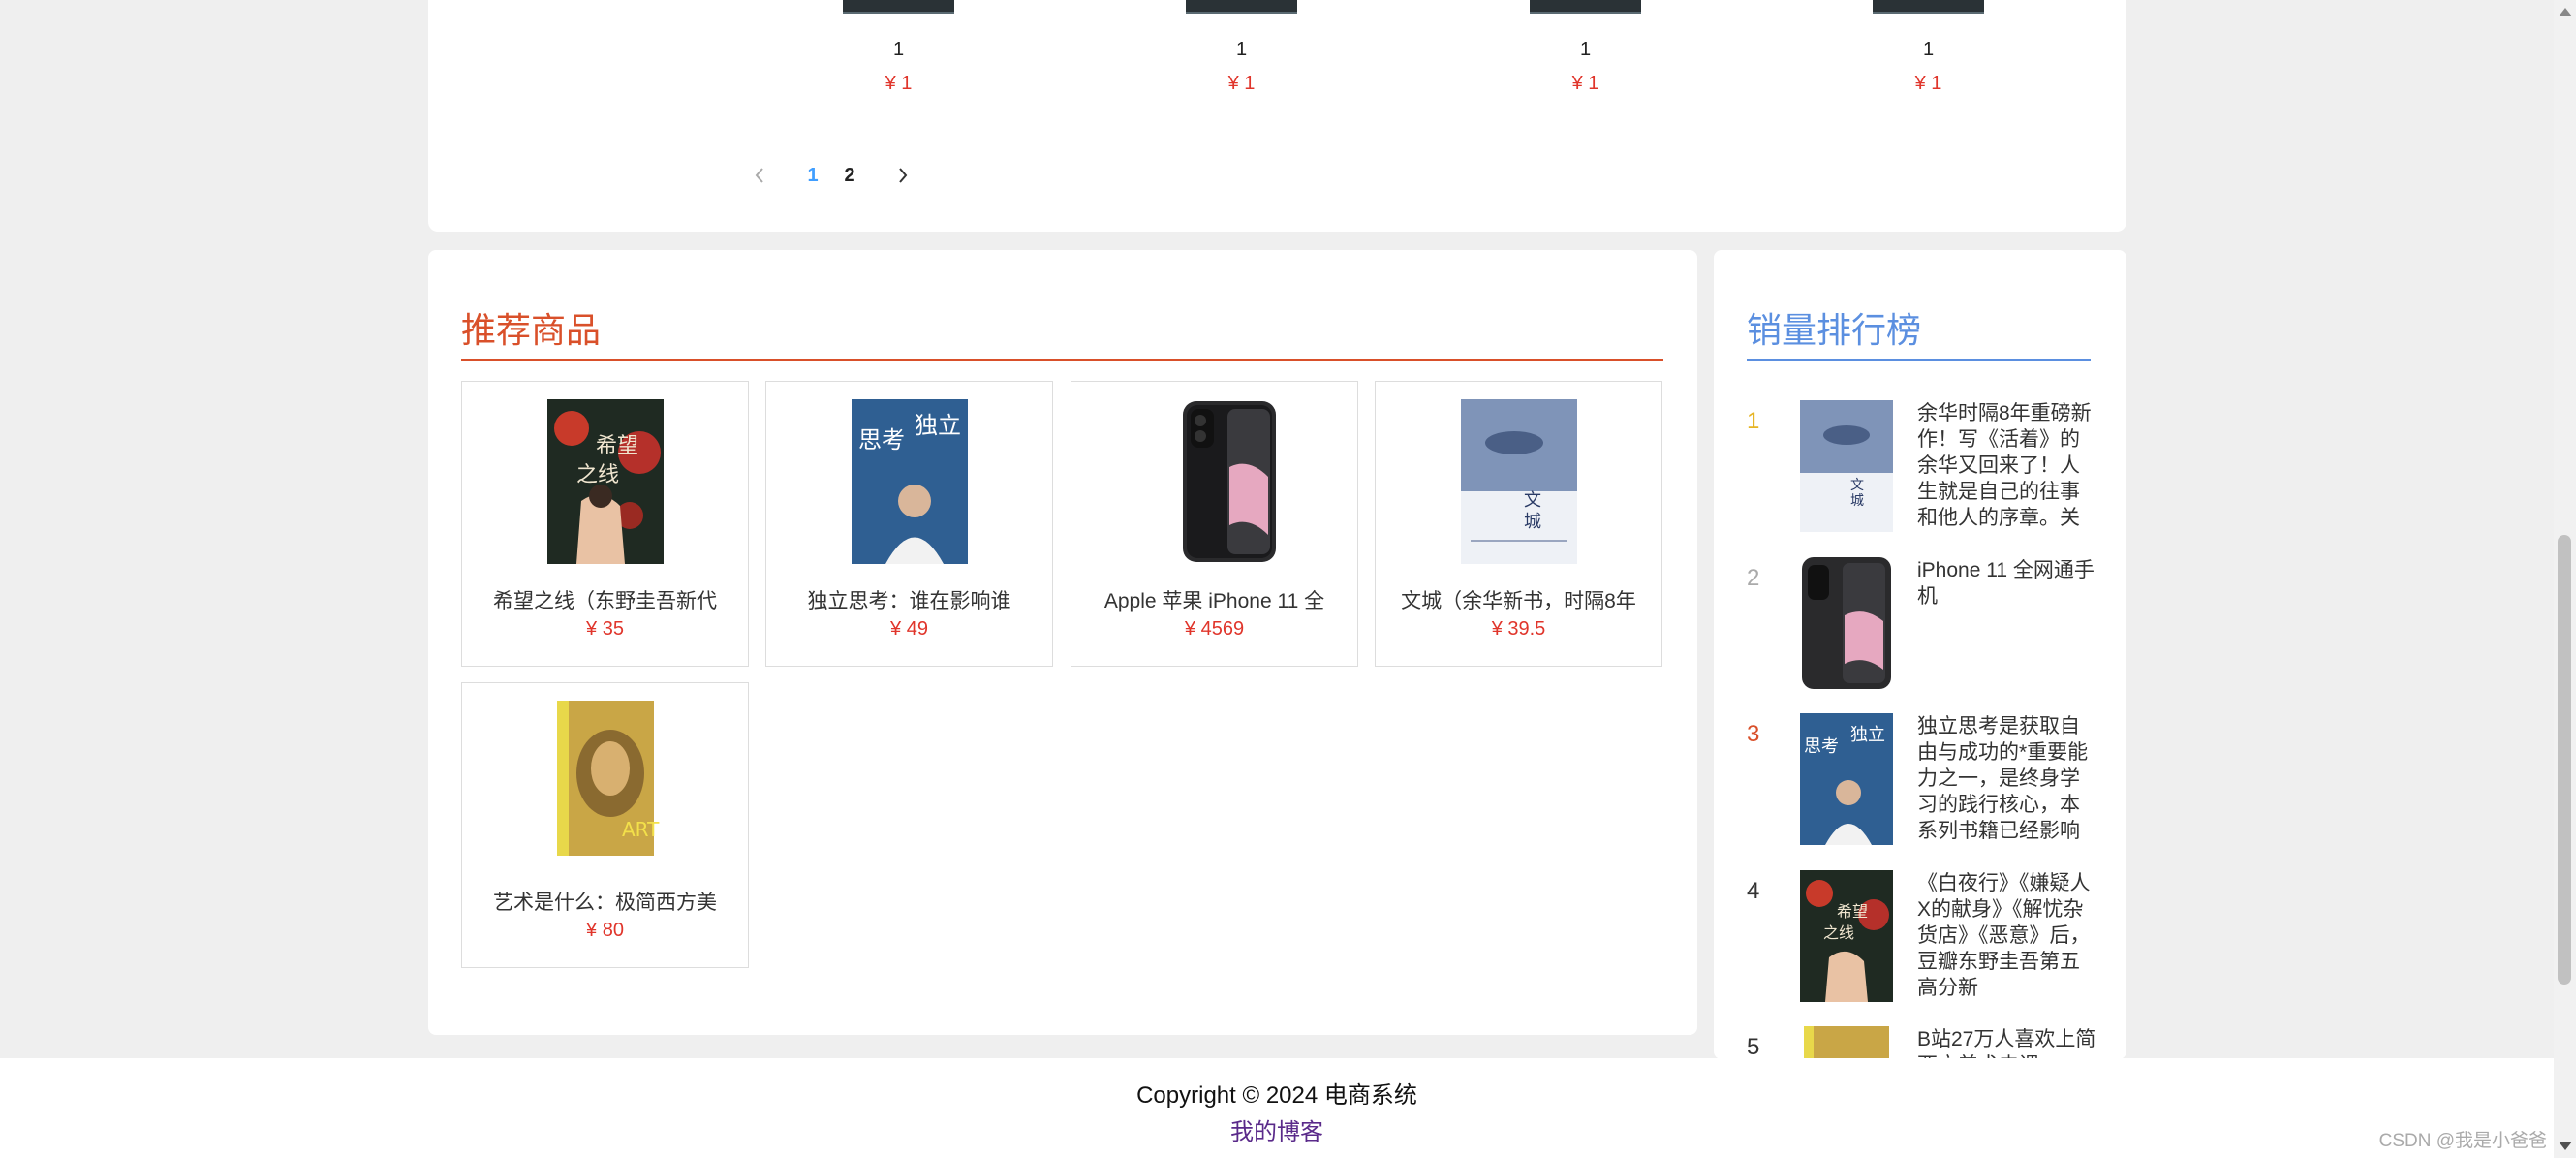 The width and height of the screenshot is (2576, 1158). Describe the element at coordinates (1276, 1095) in the screenshot. I see `copyright-text: Copyright © 2024 电商系统` at that location.